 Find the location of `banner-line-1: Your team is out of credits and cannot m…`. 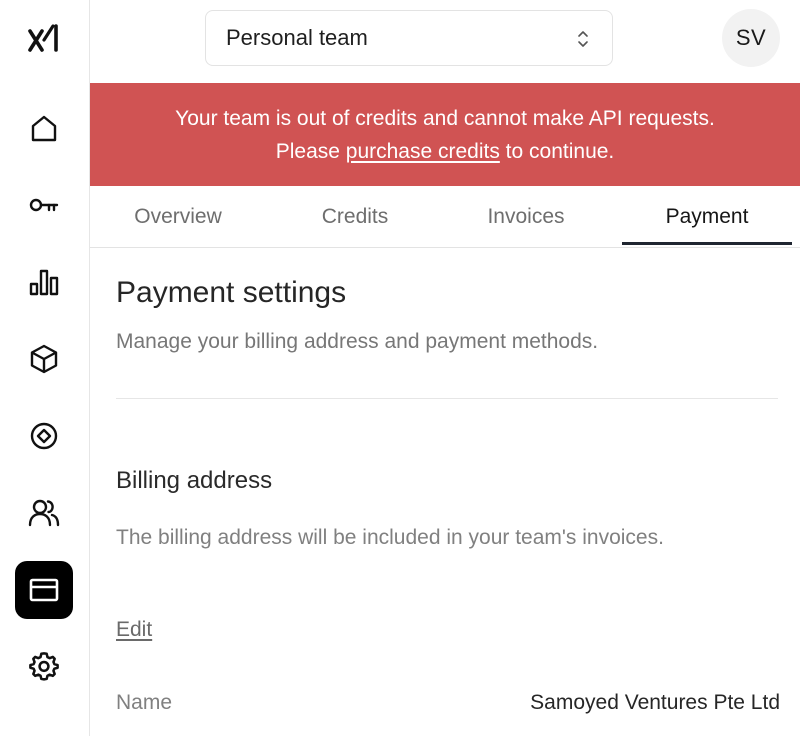

banner-line-1: Your team is out of credits and cannot m… is located at coordinates (445, 118).